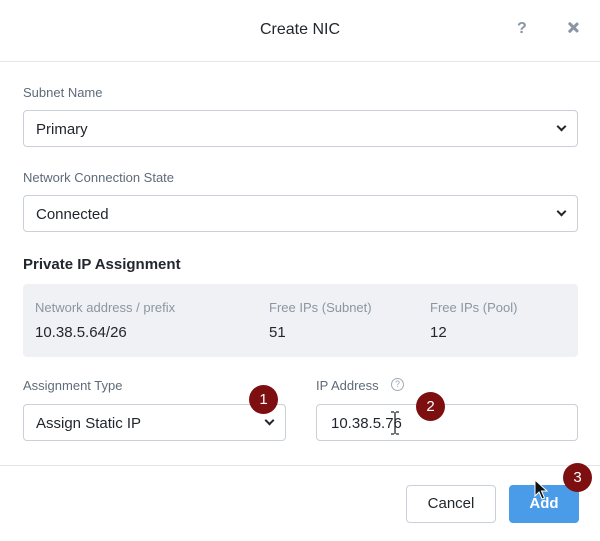  I want to click on step-badge-3: 3, so click(577, 477).